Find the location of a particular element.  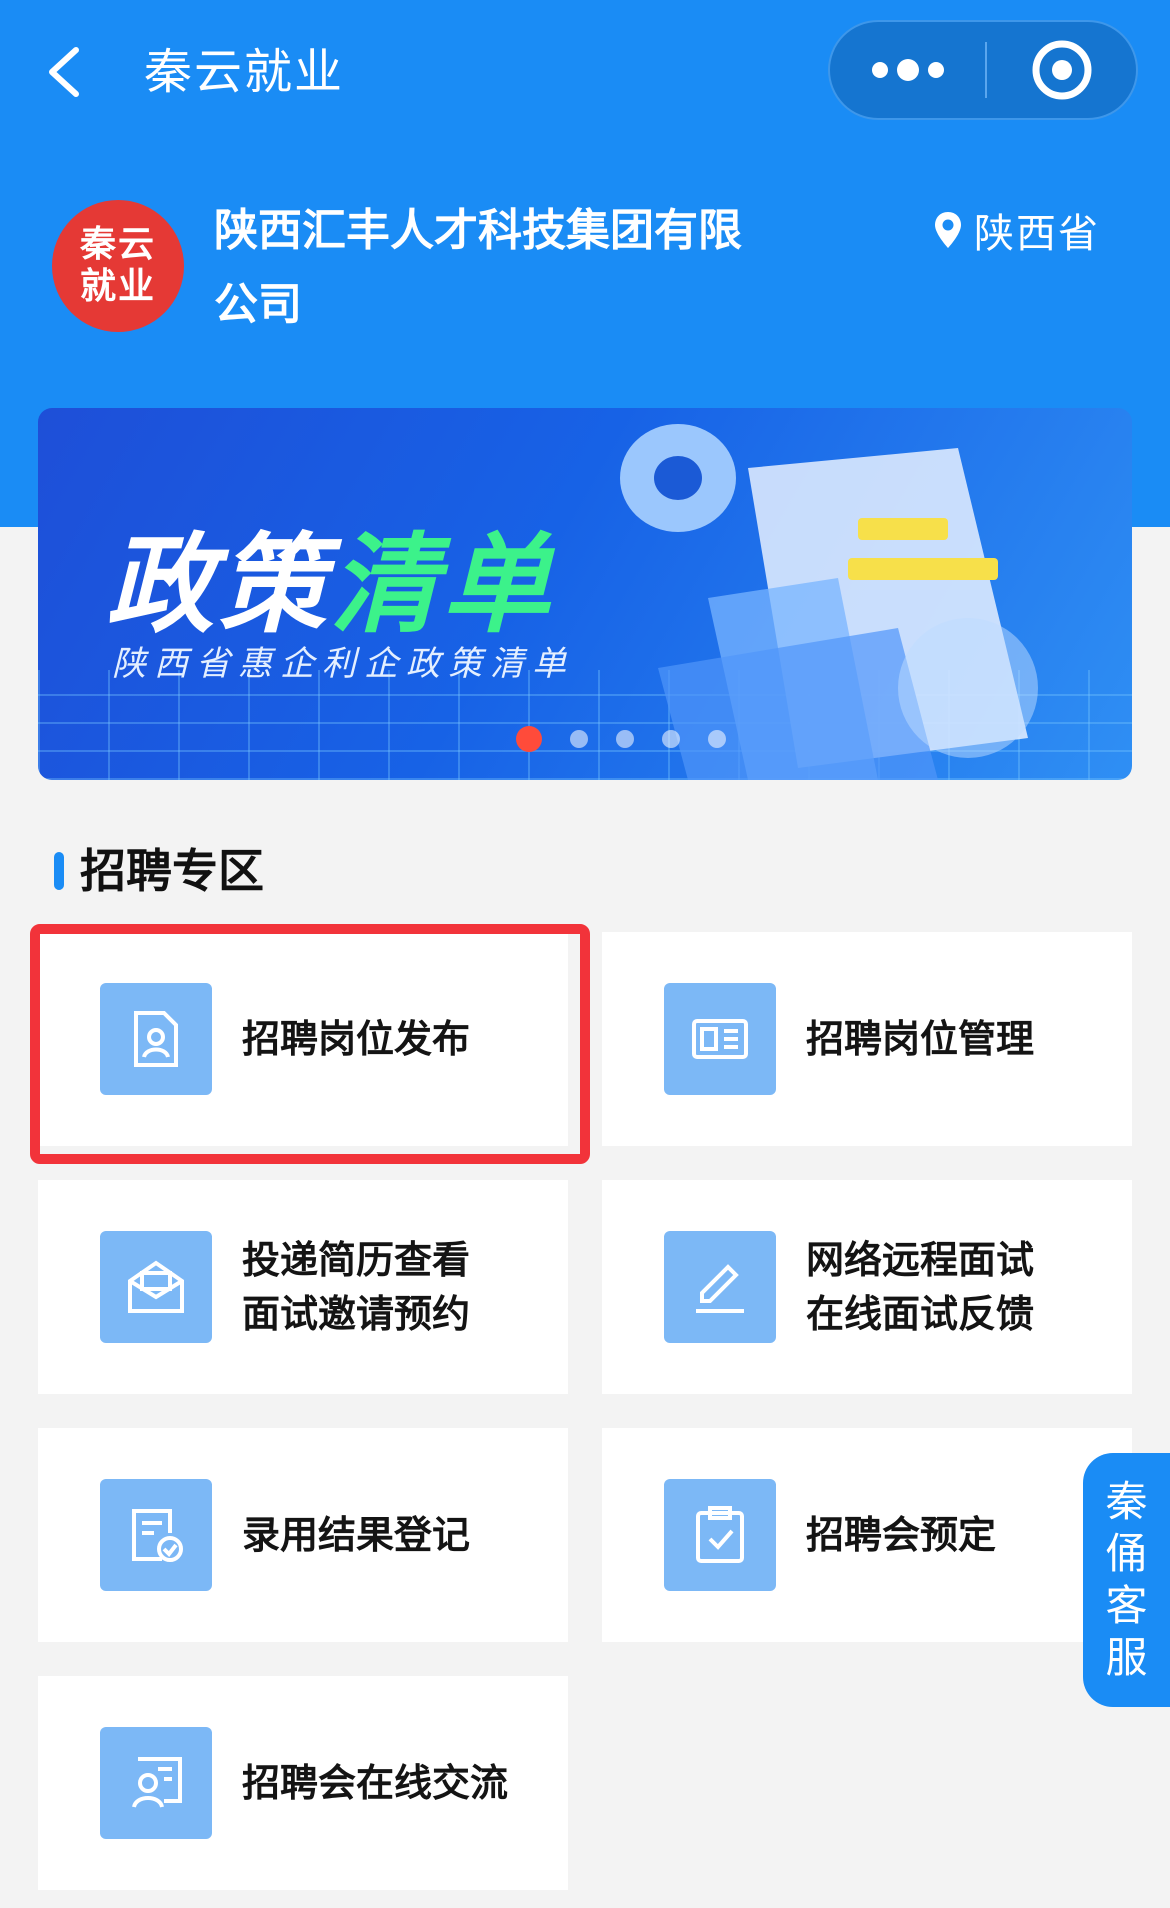

service-char-1: 秦 is located at coordinates (1126, 1501).